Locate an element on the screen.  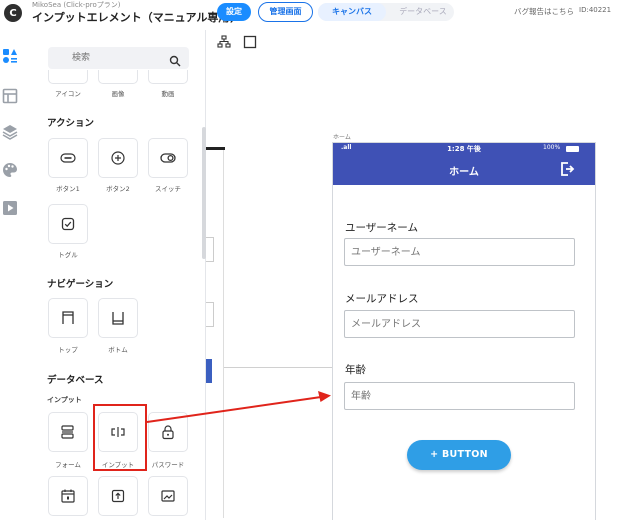
switch-icon is located at coordinates (168, 158).